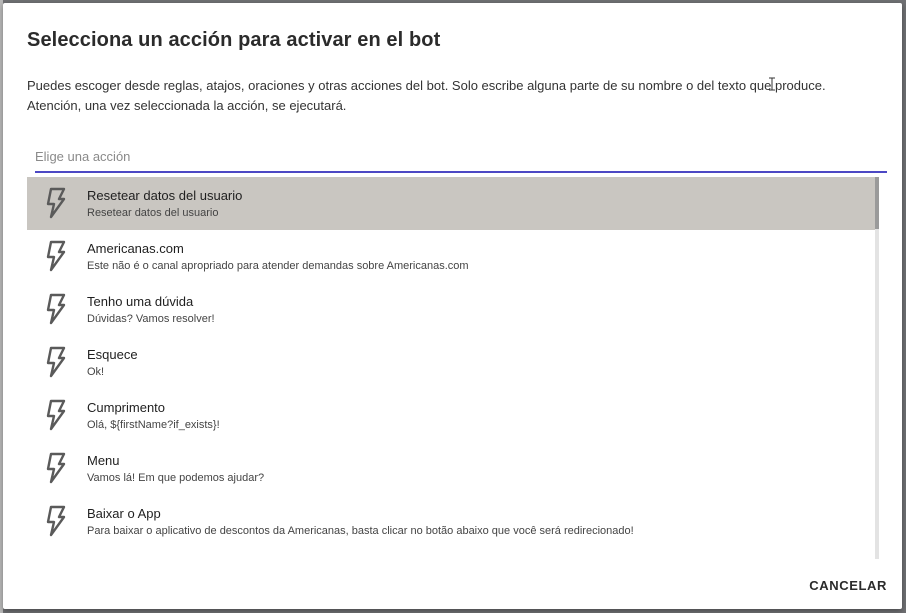 This screenshot has width=906, height=613. I want to click on action-label: Resetear datos del usuario, so click(165, 195).